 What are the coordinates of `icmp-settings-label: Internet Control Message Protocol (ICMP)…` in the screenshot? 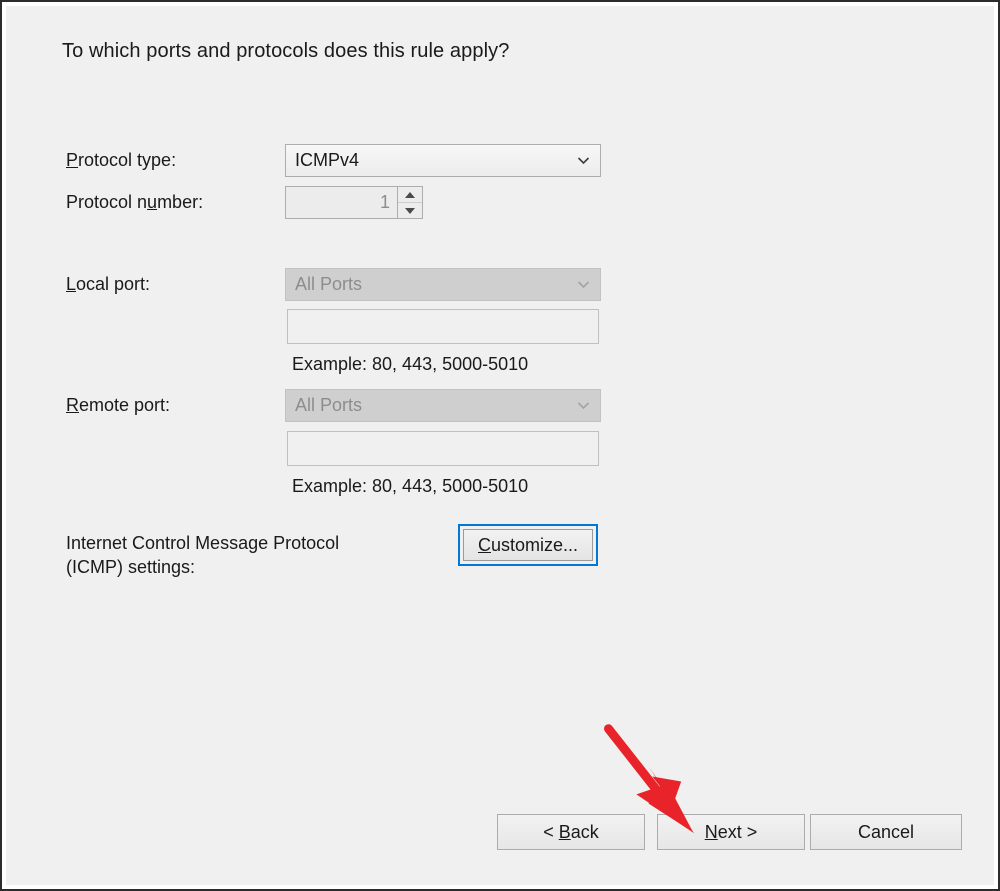 It's located at (203, 555).